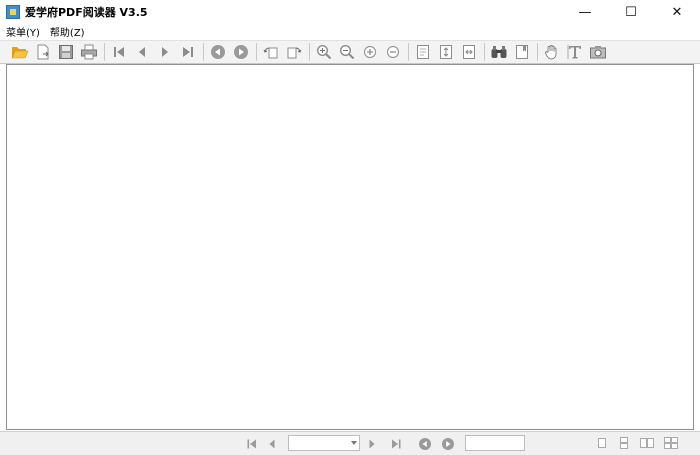  What do you see at coordinates (585, 12) in the screenshot?
I see `minimize-button: —` at bounding box center [585, 12].